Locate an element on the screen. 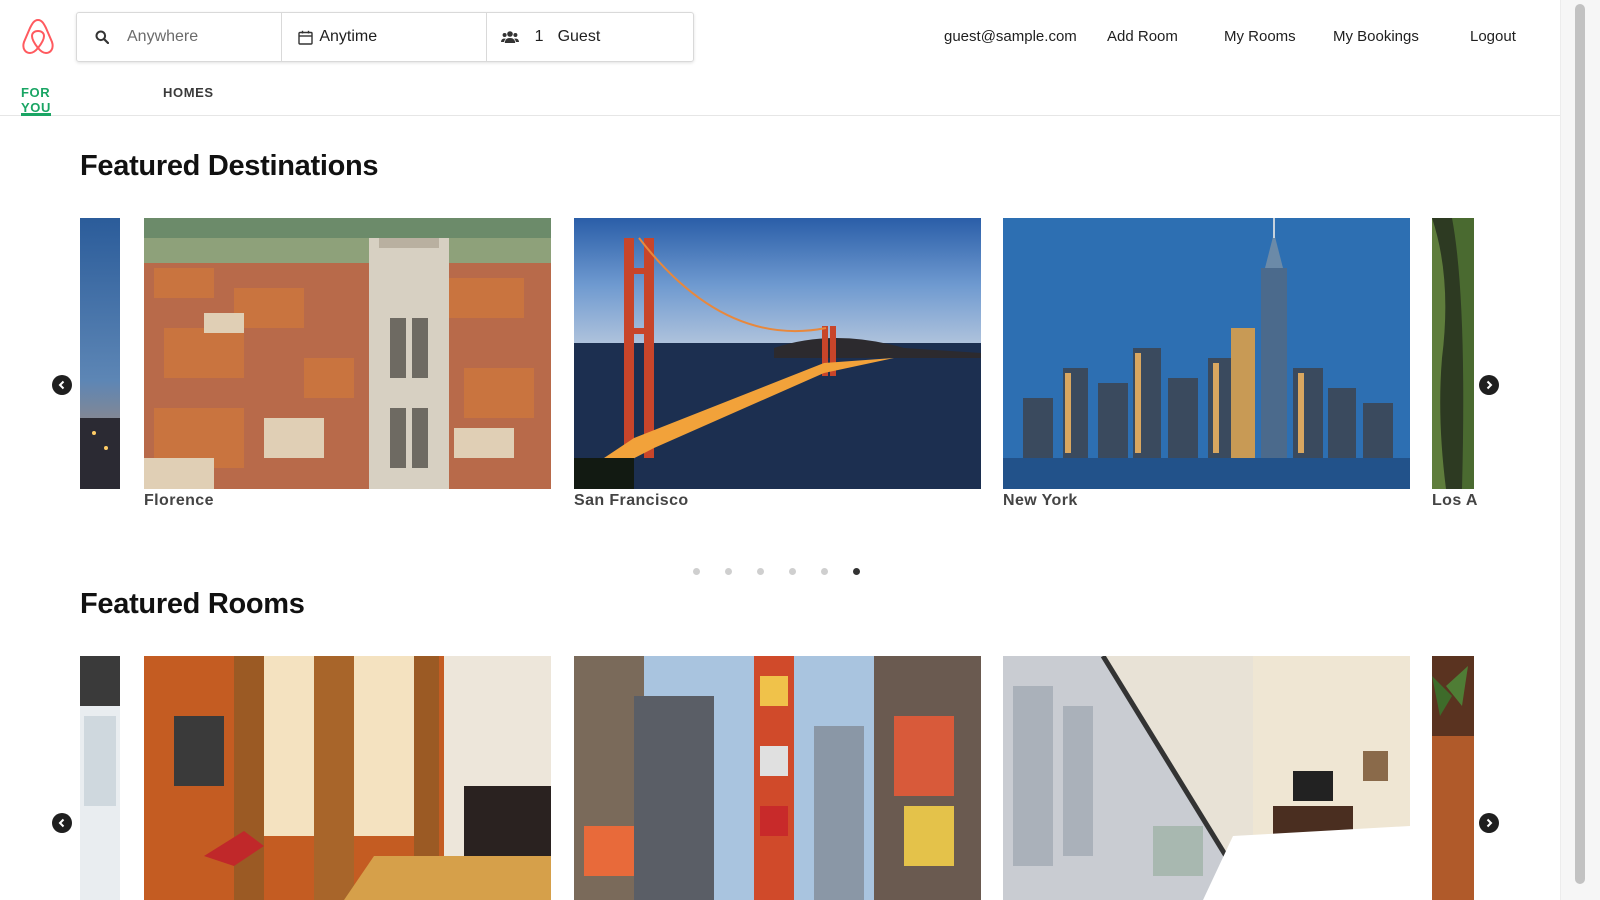 The height and width of the screenshot is (900, 1600). carousel-pagination-dots is located at coordinates (776, 572).